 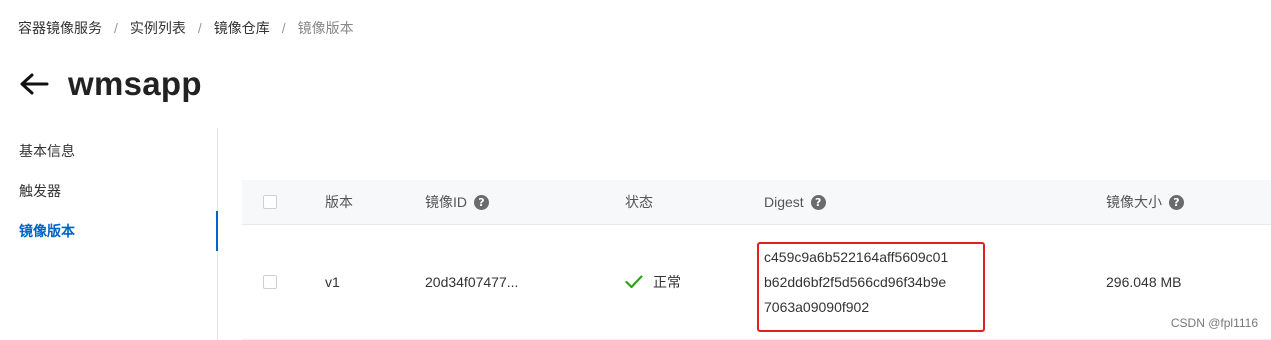 What do you see at coordinates (47, 151) in the screenshot?
I see `sidebar-item-label: 基本信息` at bounding box center [47, 151].